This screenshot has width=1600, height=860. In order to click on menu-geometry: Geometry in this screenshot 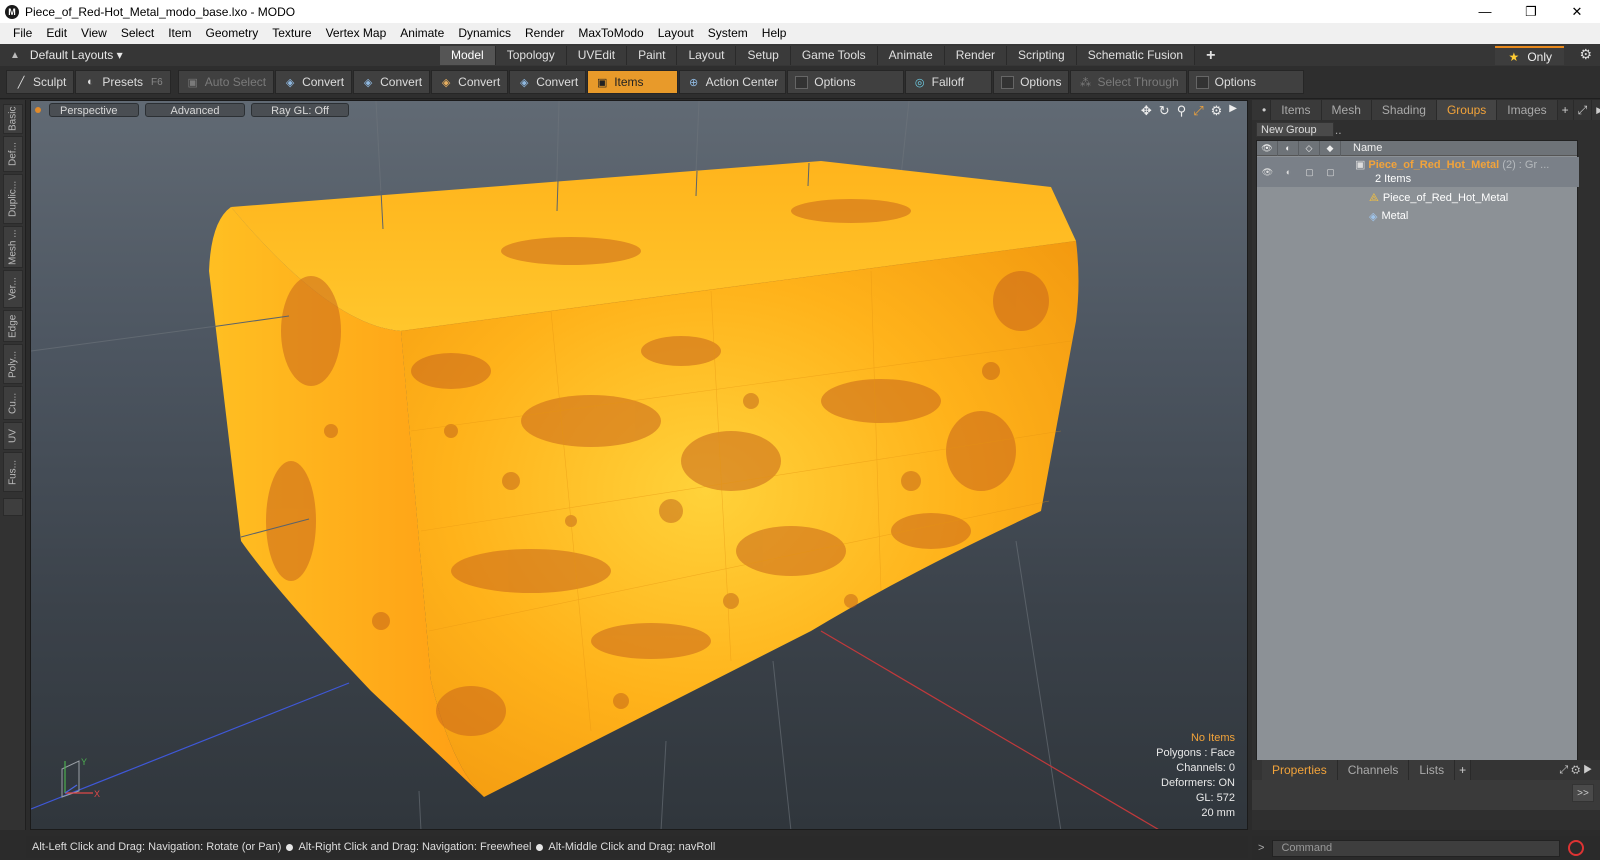, I will do `click(232, 33)`.